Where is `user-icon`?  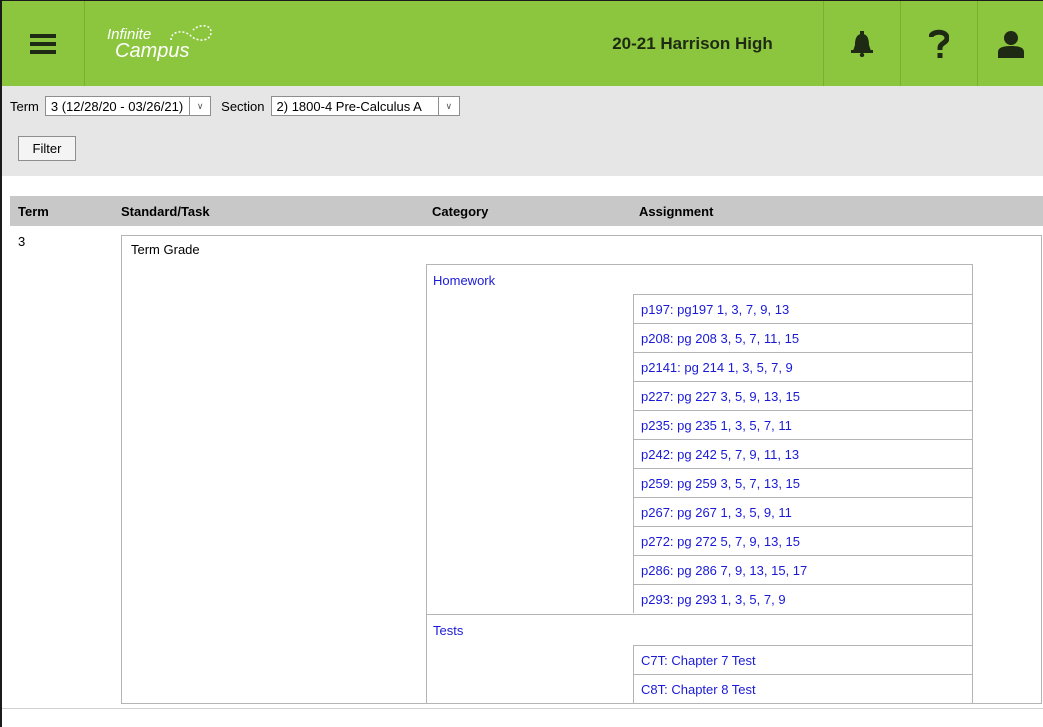 user-icon is located at coordinates (1010, 44).